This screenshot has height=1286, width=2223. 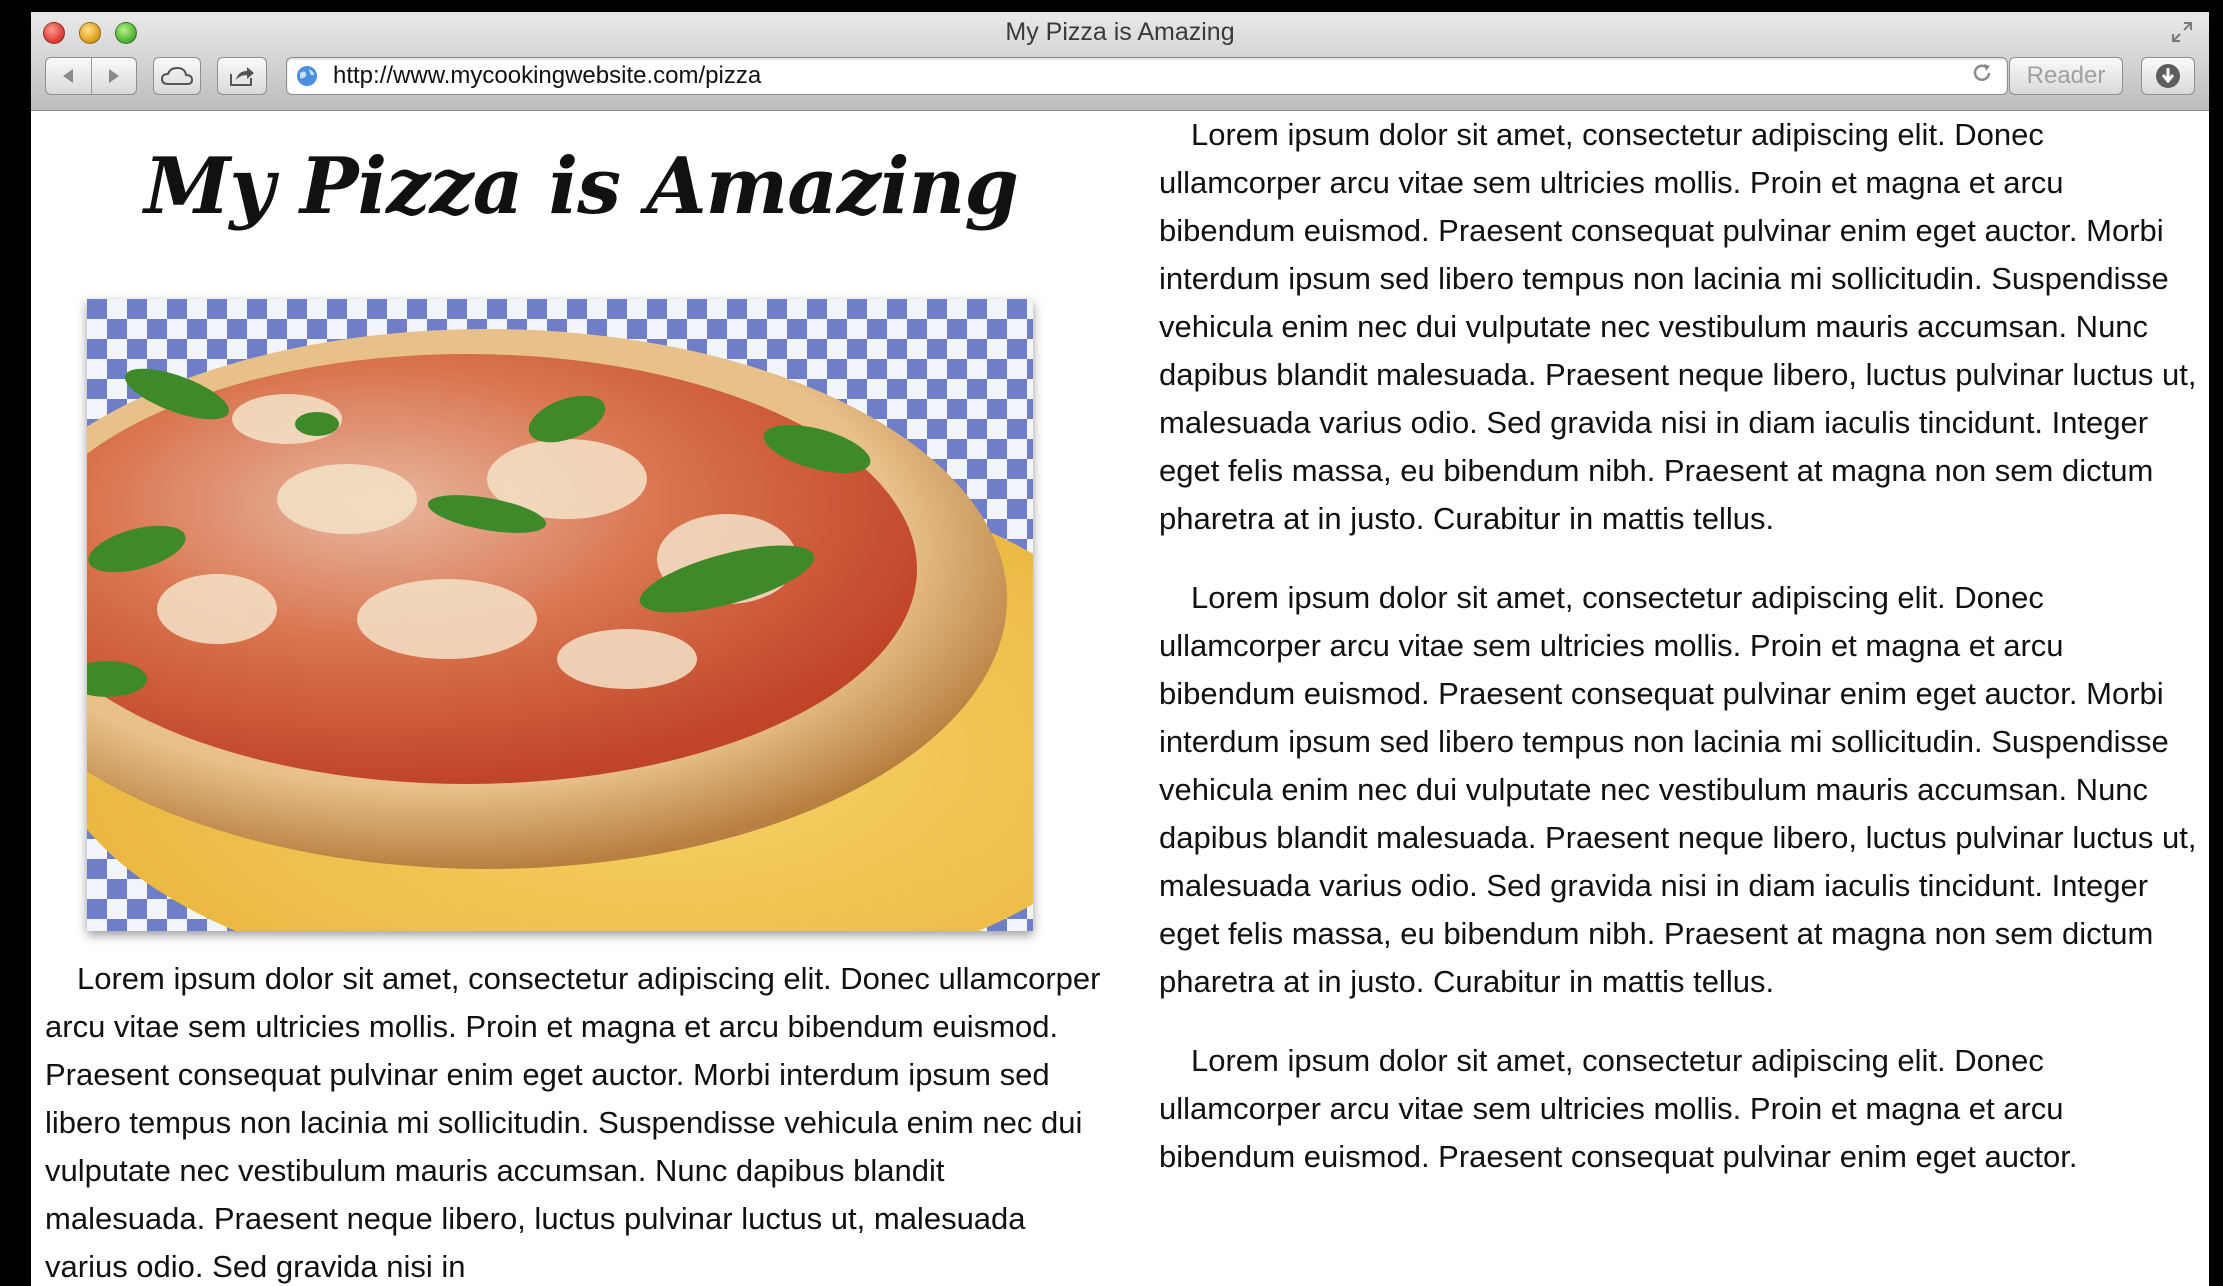 I want to click on download-icon, so click(x=2168, y=76).